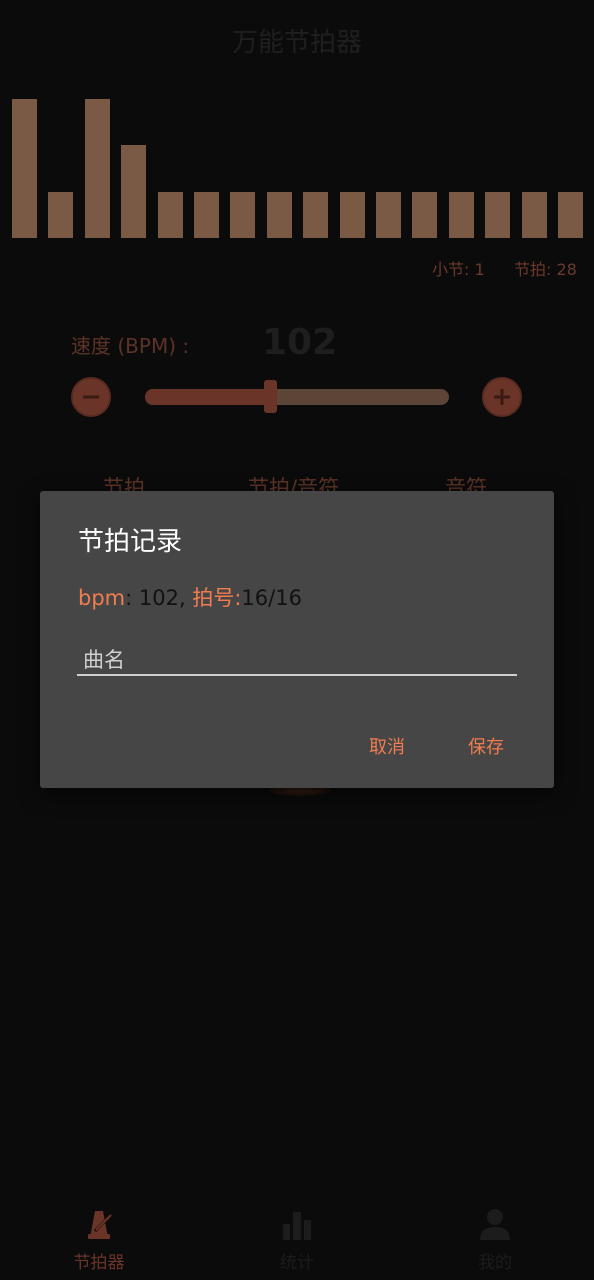  Describe the element at coordinates (387, 746) in the screenshot. I see `cancel-button: 取消` at that location.